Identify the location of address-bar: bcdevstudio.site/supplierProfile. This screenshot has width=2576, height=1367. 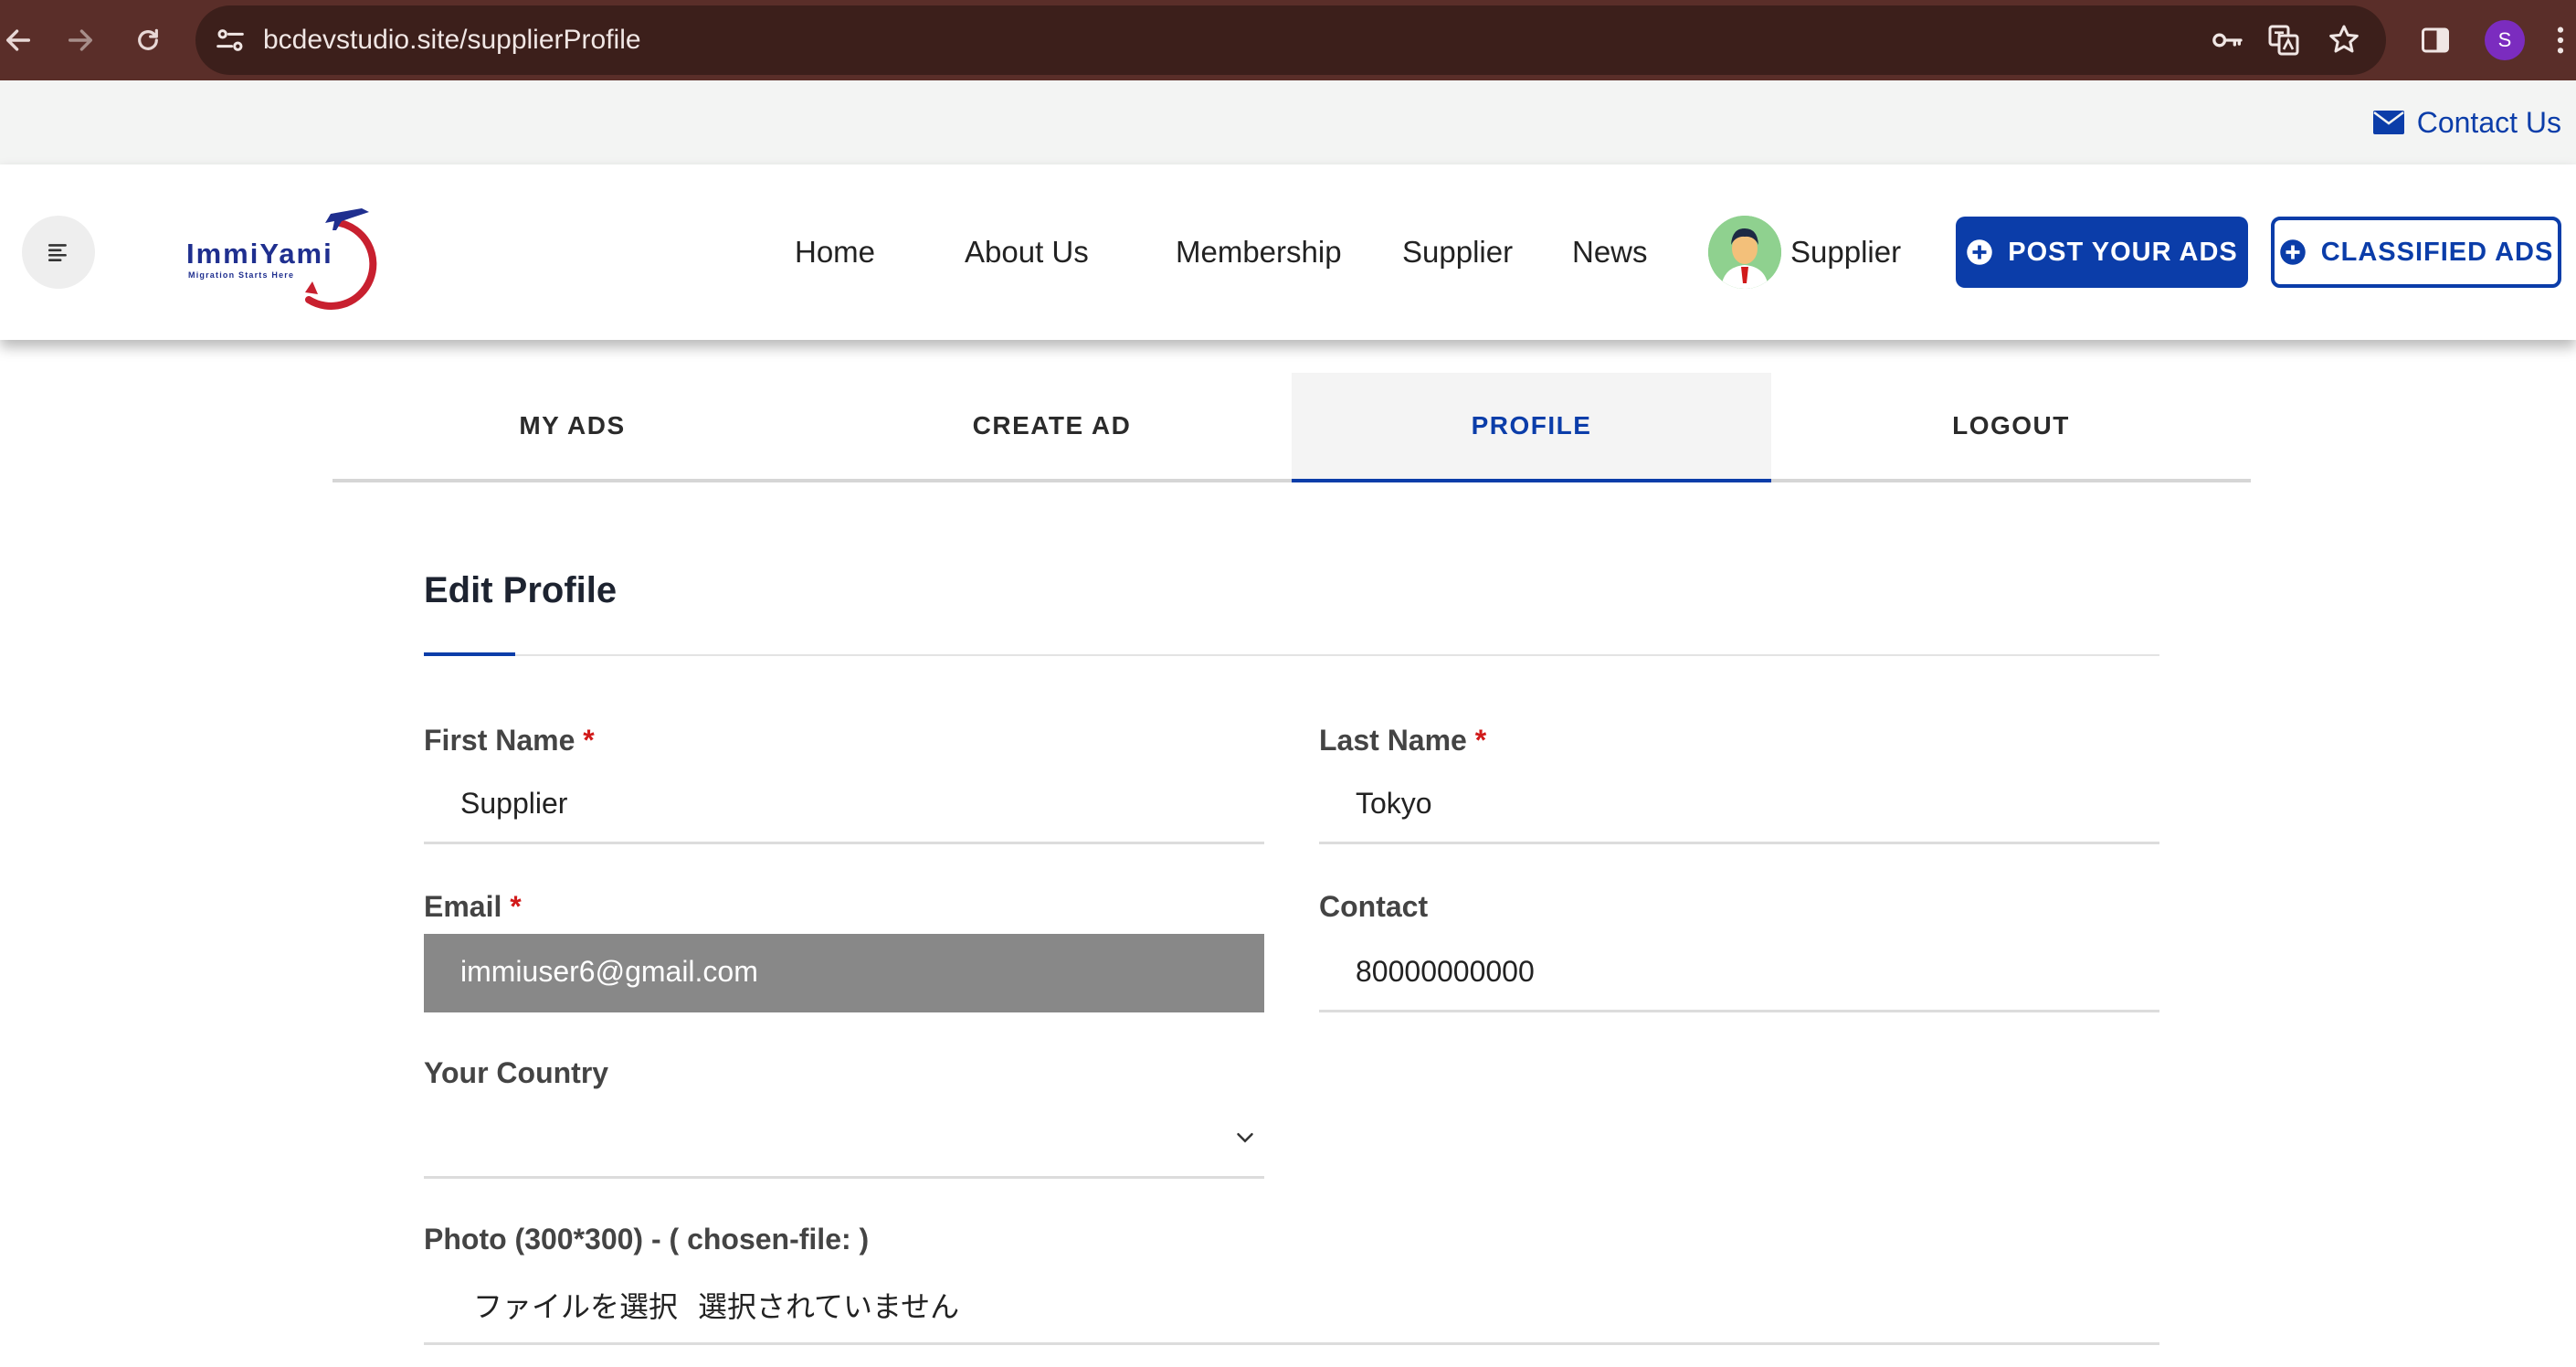
(1290, 40).